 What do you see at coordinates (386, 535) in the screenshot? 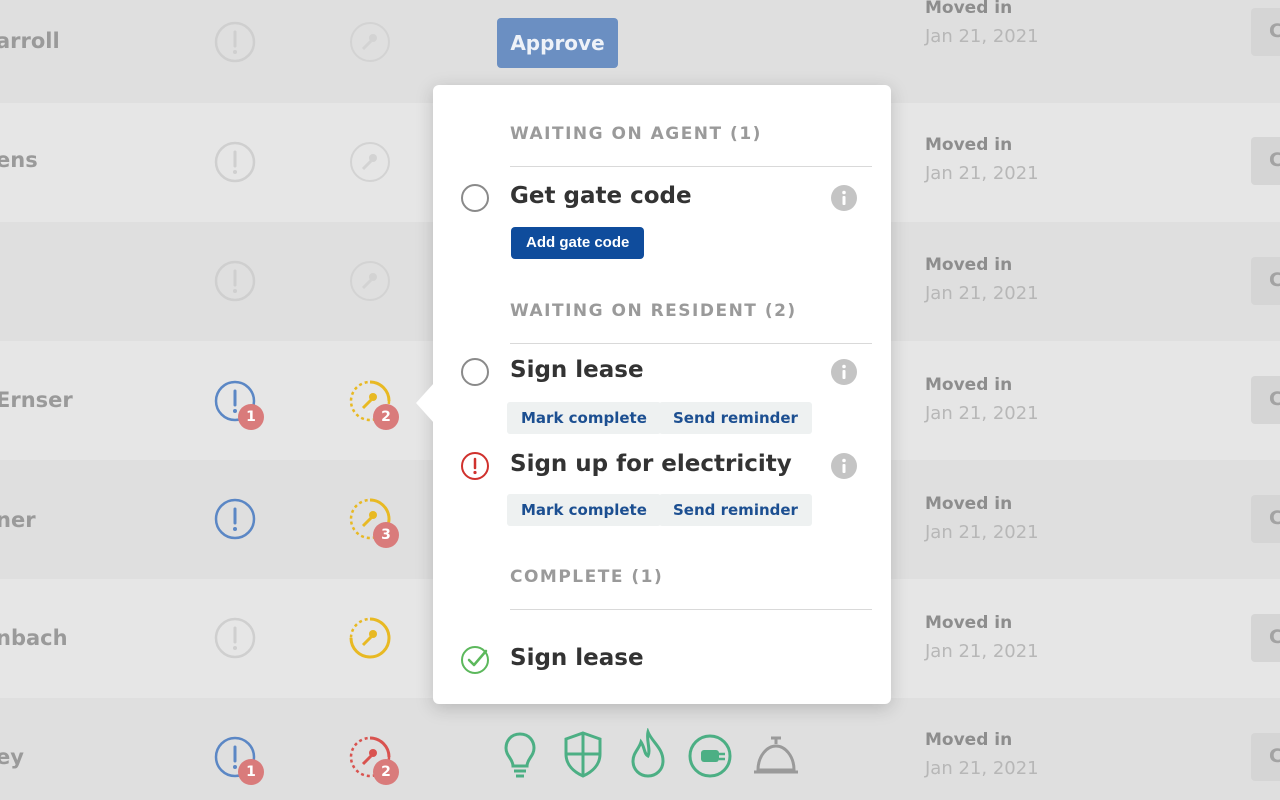
I see `key-count-badge: 3` at bounding box center [386, 535].